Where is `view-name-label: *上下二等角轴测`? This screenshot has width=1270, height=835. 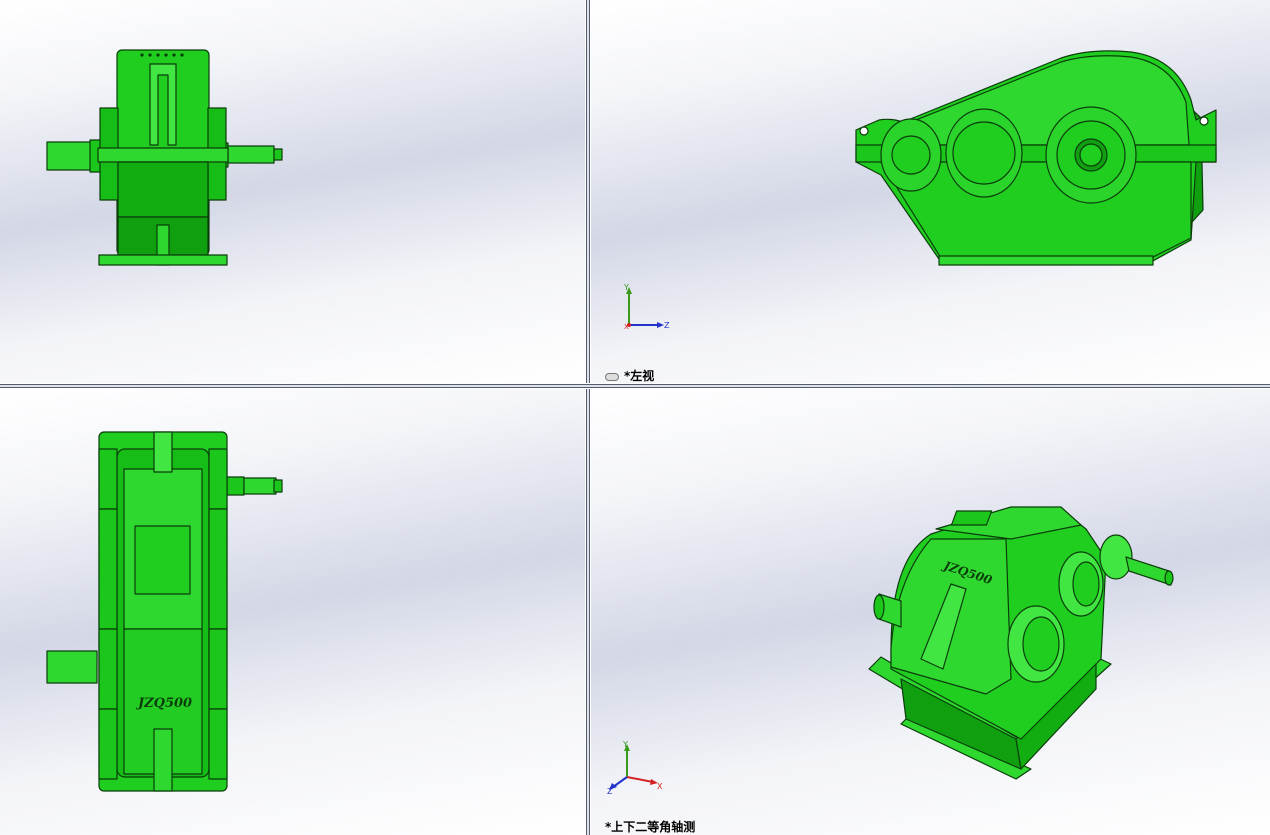 view-name-label: *上下二等角轴测 is located at coordinates (650, 827).